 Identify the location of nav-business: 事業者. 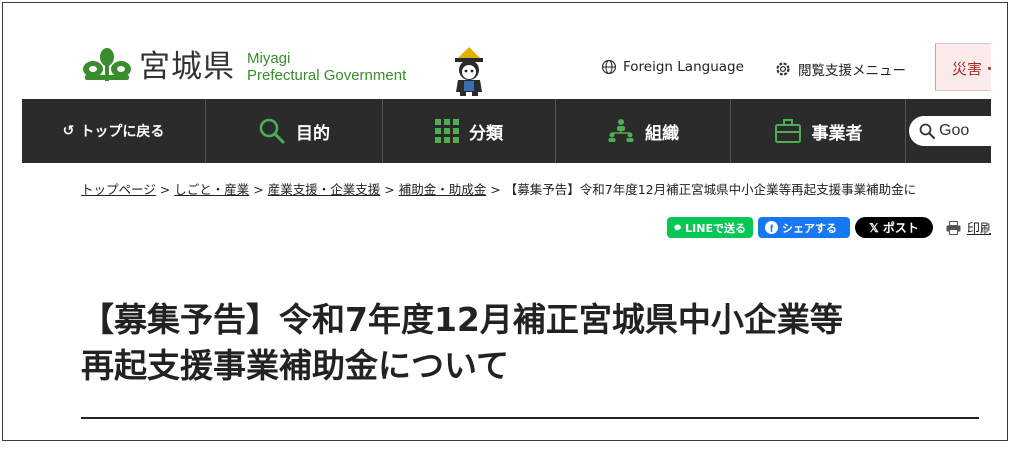
(818, 131).